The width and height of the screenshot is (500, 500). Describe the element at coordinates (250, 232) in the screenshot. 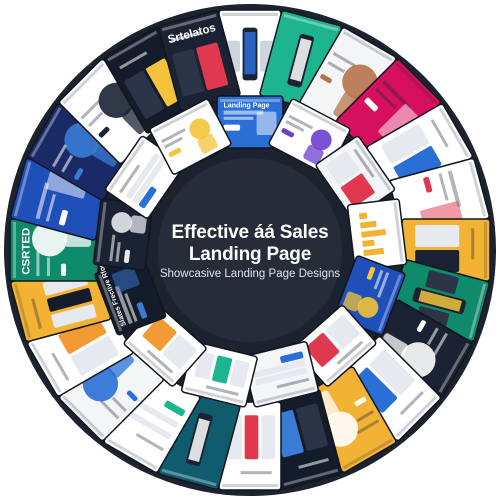

I see `center-title-line-1: Effective áá Sales` at that location.